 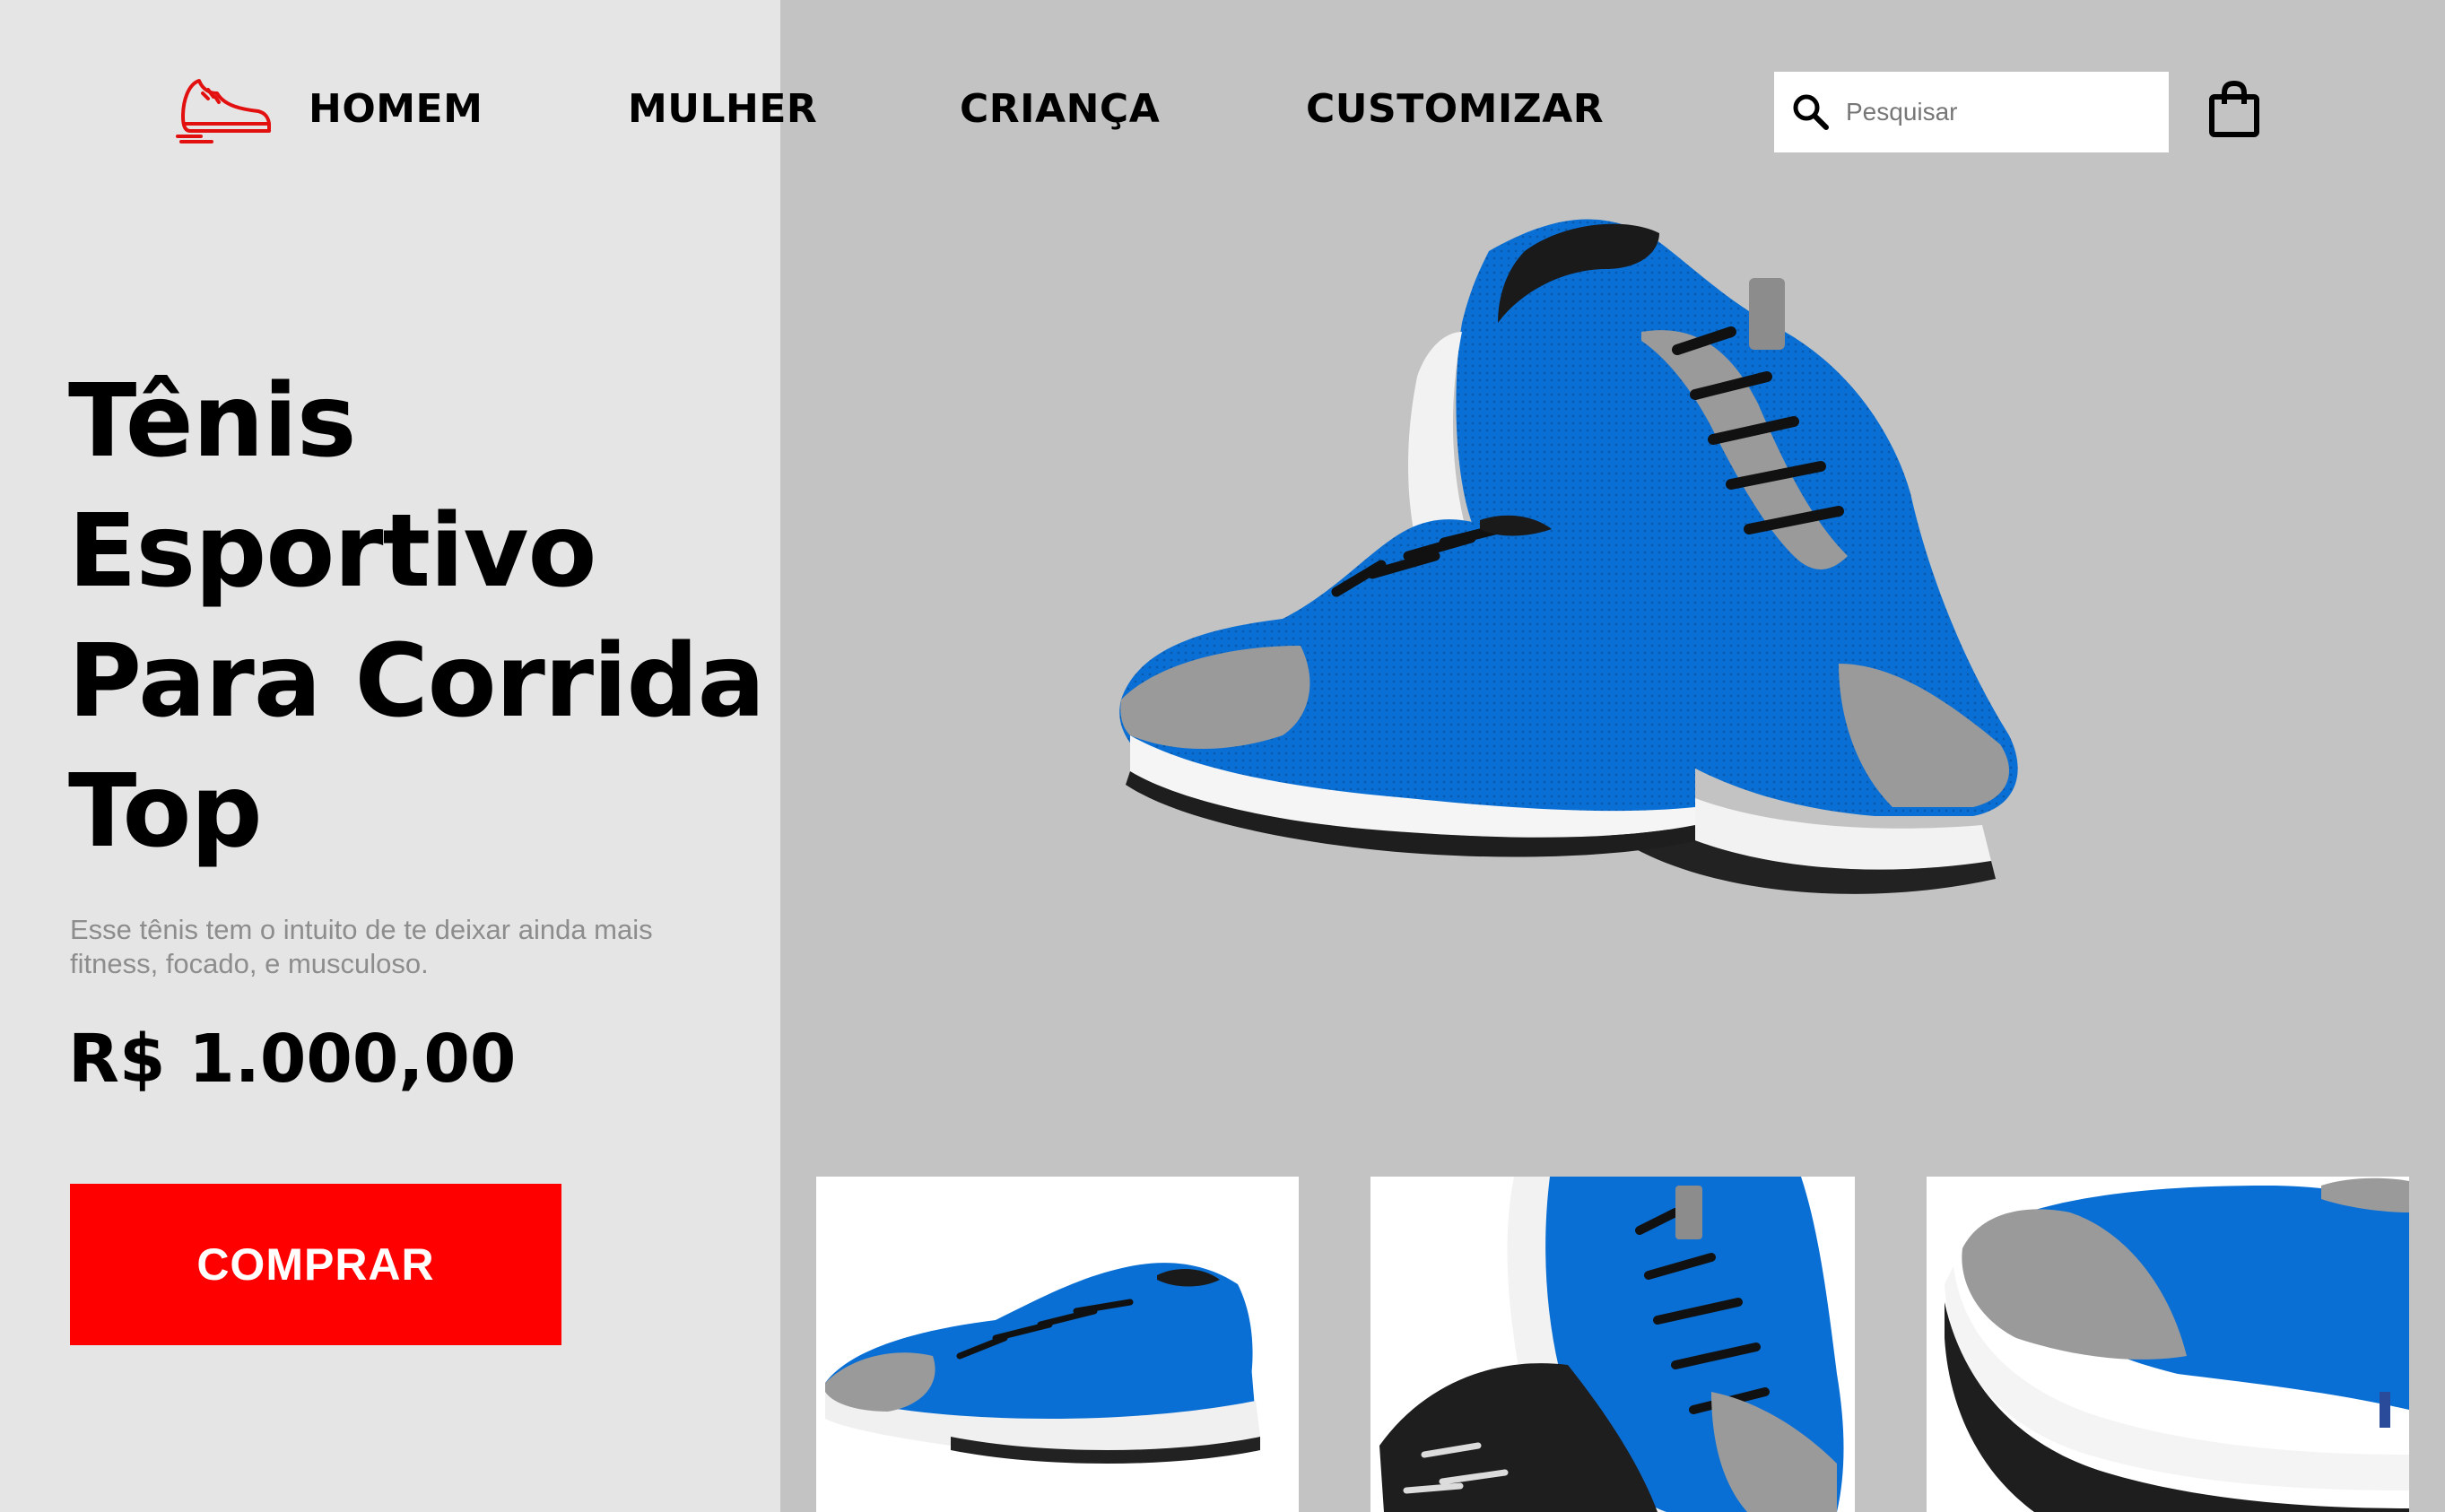 I want to click on nav-link-mulher: MULHER, so click(x=723, y=109).